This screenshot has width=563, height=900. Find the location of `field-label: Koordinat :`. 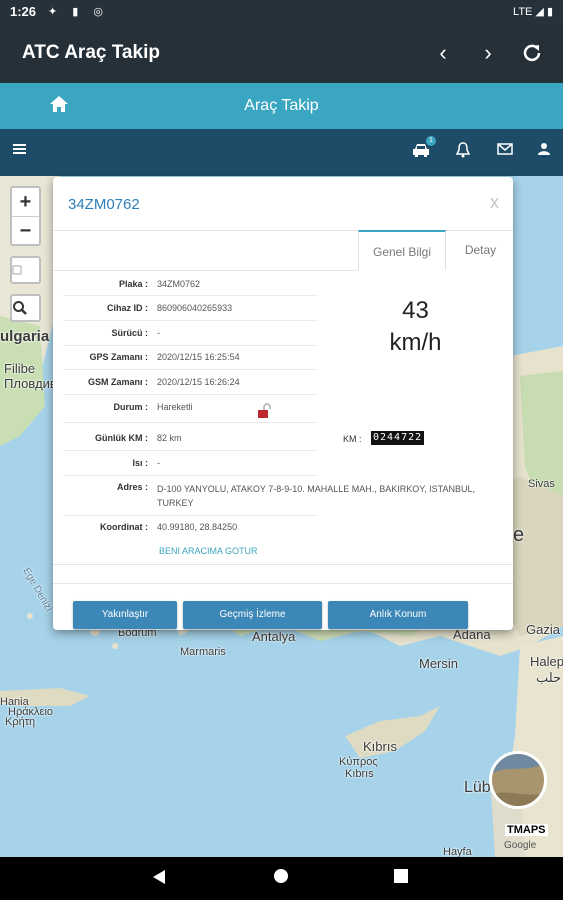

field-label: Koordinat : is located at coordinates (124, 527).